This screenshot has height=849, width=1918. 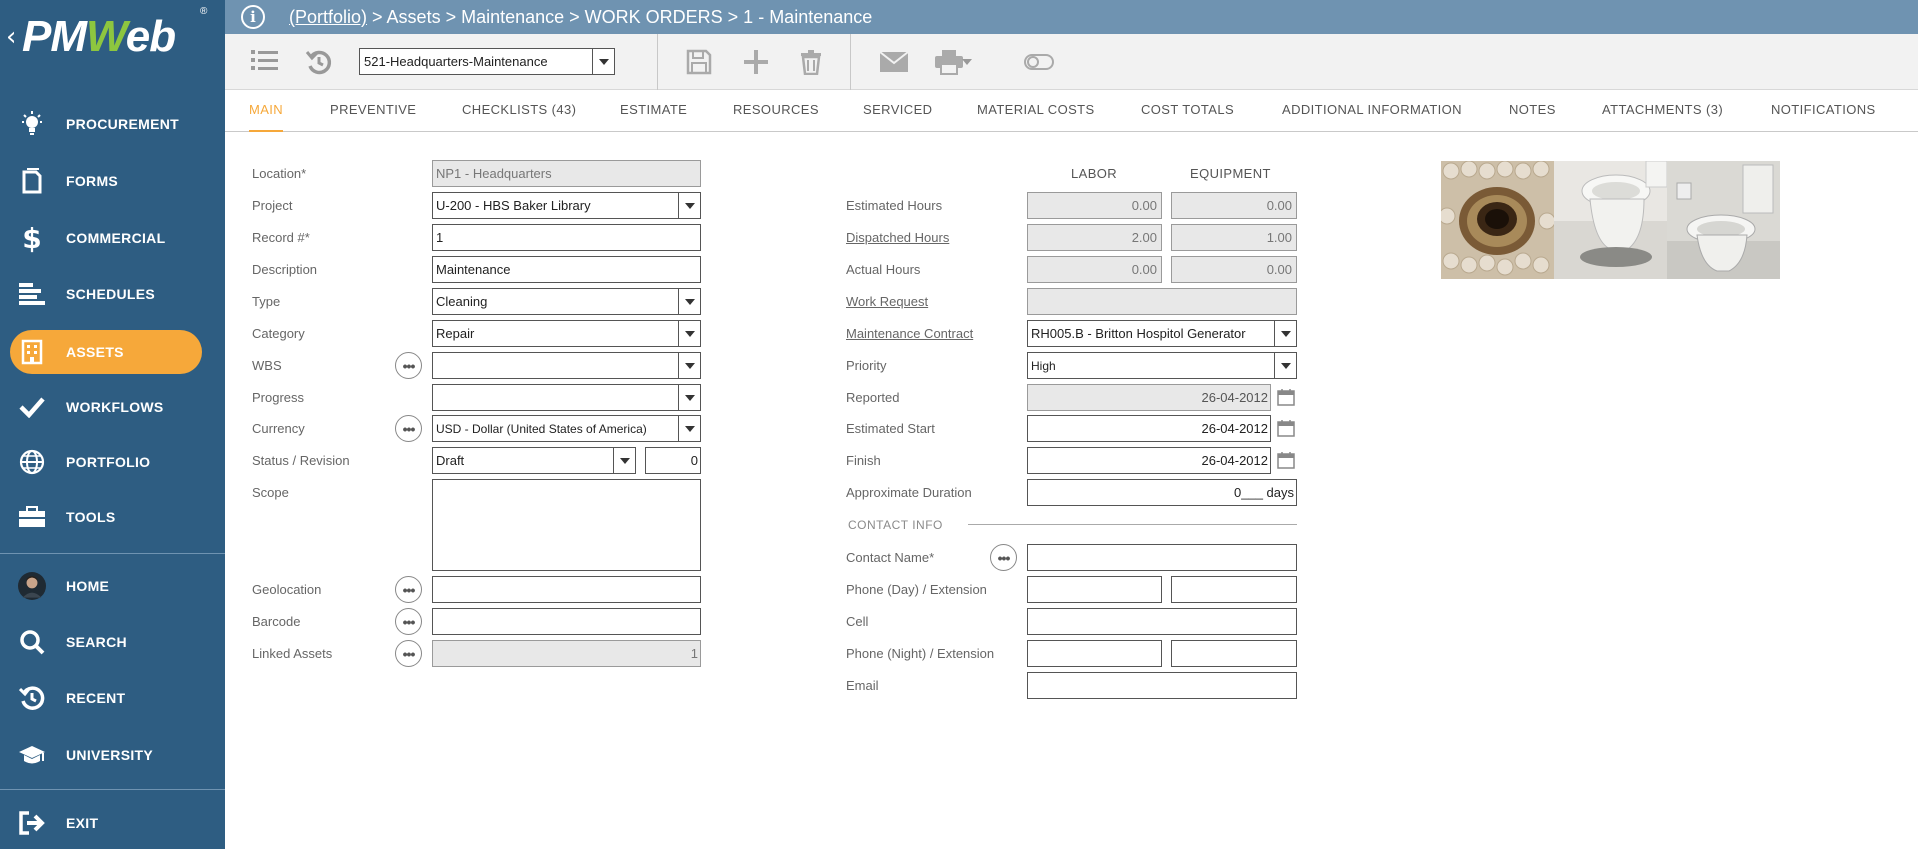 I want to click on tab-attachments: ATTACHMENTS (3), so click(x=1662, y=111).